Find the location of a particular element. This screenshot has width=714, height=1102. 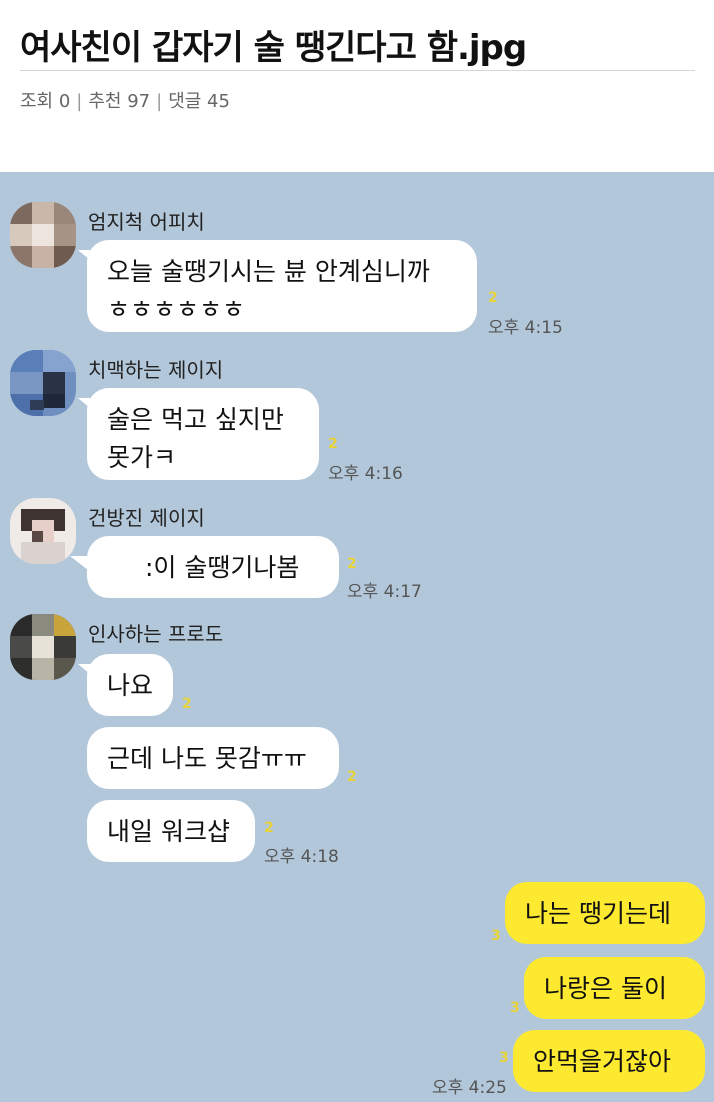

my-message-bubble: 나랑은 둘이 is located at coordinates (614, 988).